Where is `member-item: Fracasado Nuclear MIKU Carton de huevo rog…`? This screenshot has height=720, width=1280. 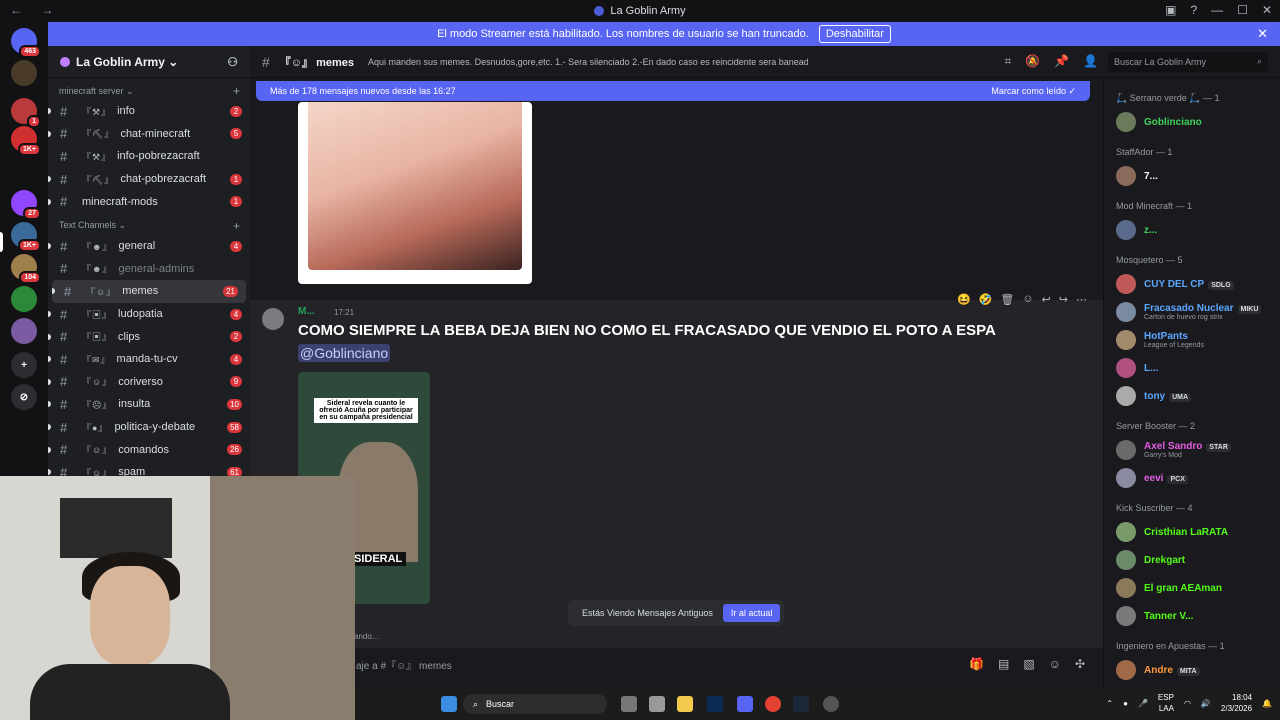 member-item: Fracasado Nuclear MIKU Carton de huevo rog… is located at coordinates (1197, 312).